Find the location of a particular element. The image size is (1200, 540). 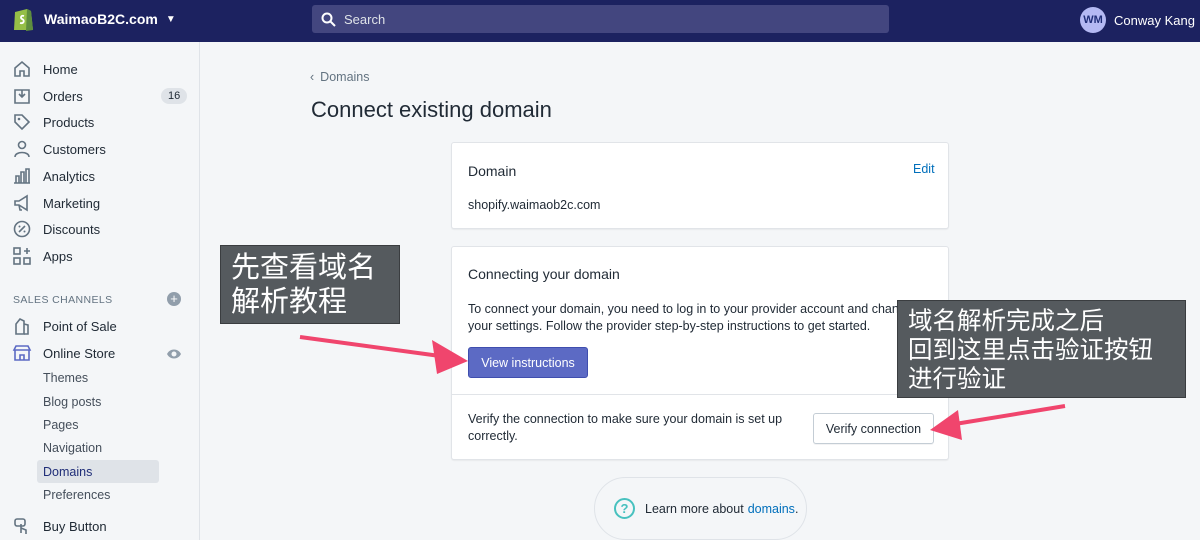

sidebar-item-point-of-sale: Point of Sale is located at coordinates (100, 326).